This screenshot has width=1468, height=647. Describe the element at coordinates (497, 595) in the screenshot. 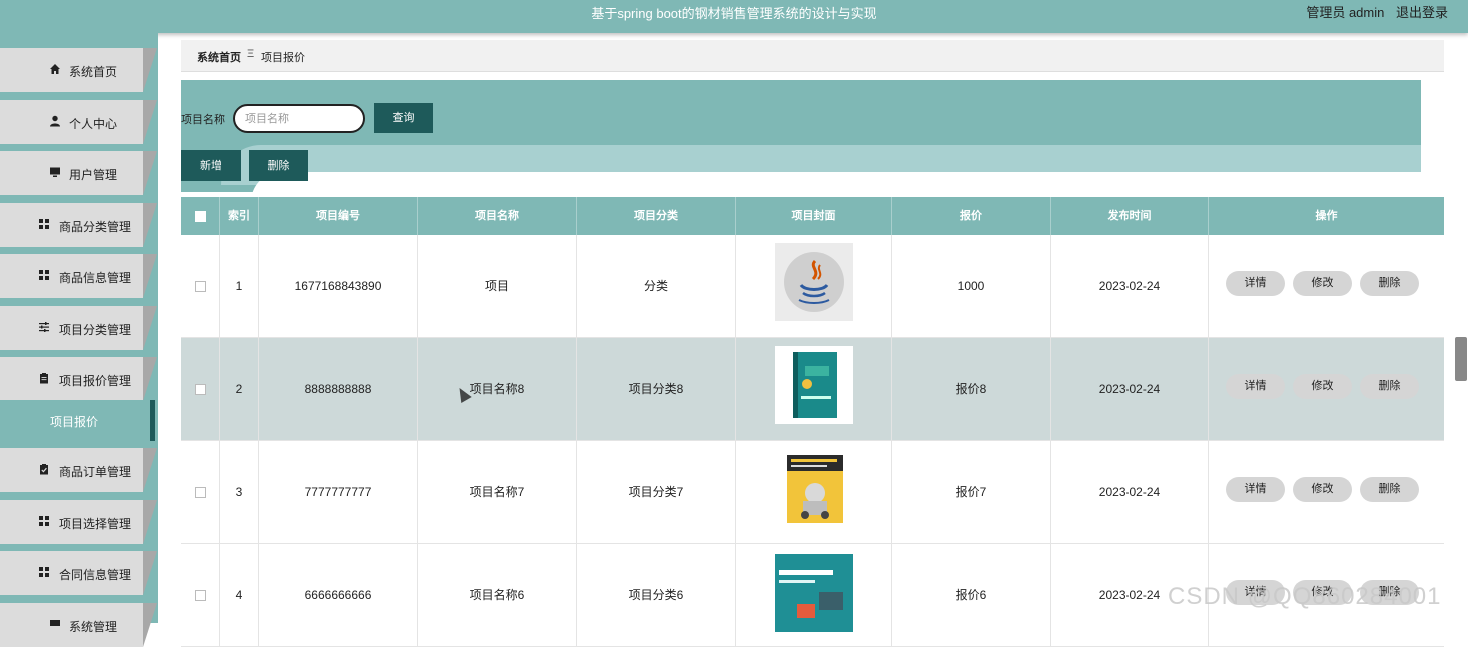

I see `name-cell: 项目名称6` at that location.